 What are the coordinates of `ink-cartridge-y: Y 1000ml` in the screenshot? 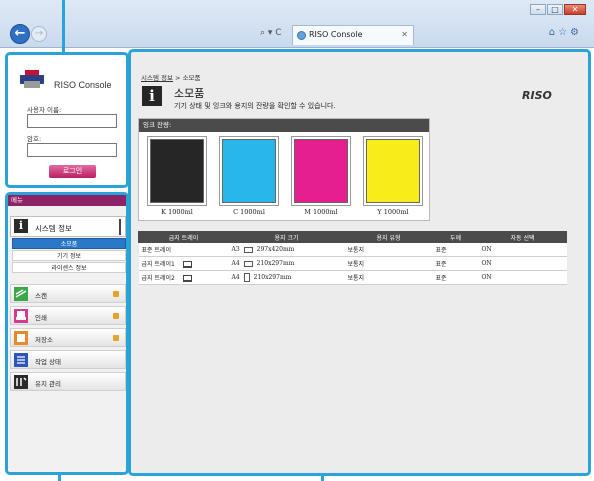 It's located at (393, 177).